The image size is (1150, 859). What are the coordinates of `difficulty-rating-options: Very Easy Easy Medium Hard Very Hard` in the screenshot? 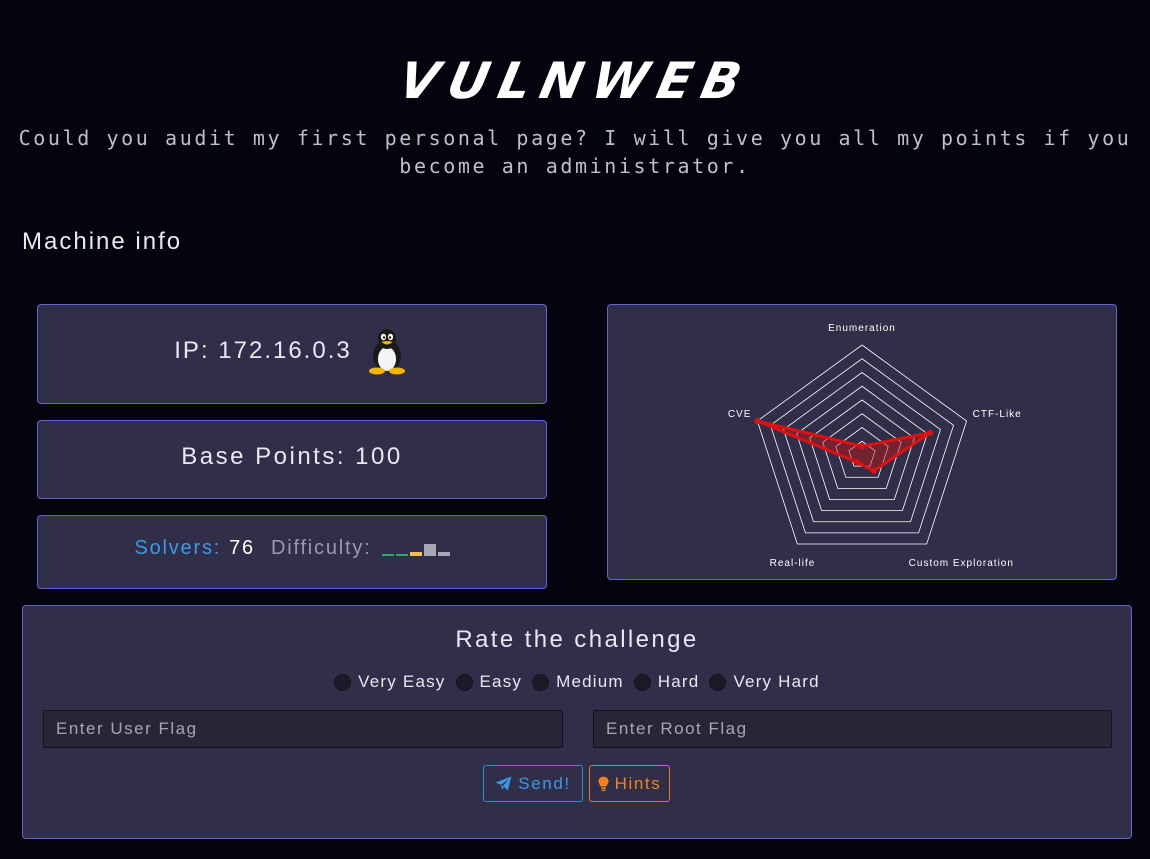 It's located at (577, 682).